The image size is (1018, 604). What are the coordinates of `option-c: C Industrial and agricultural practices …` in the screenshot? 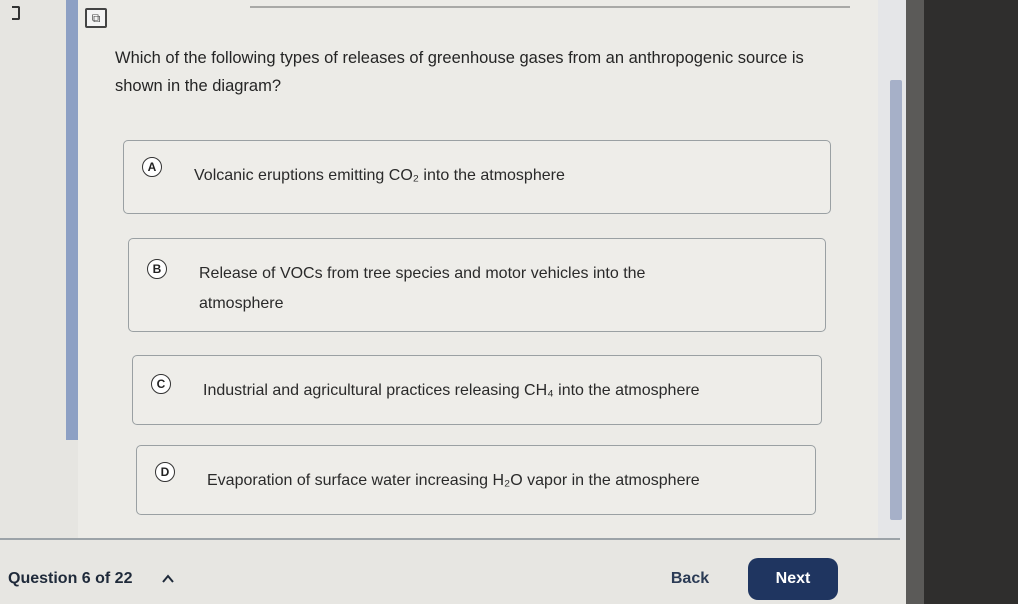 It's located at (477, 390).